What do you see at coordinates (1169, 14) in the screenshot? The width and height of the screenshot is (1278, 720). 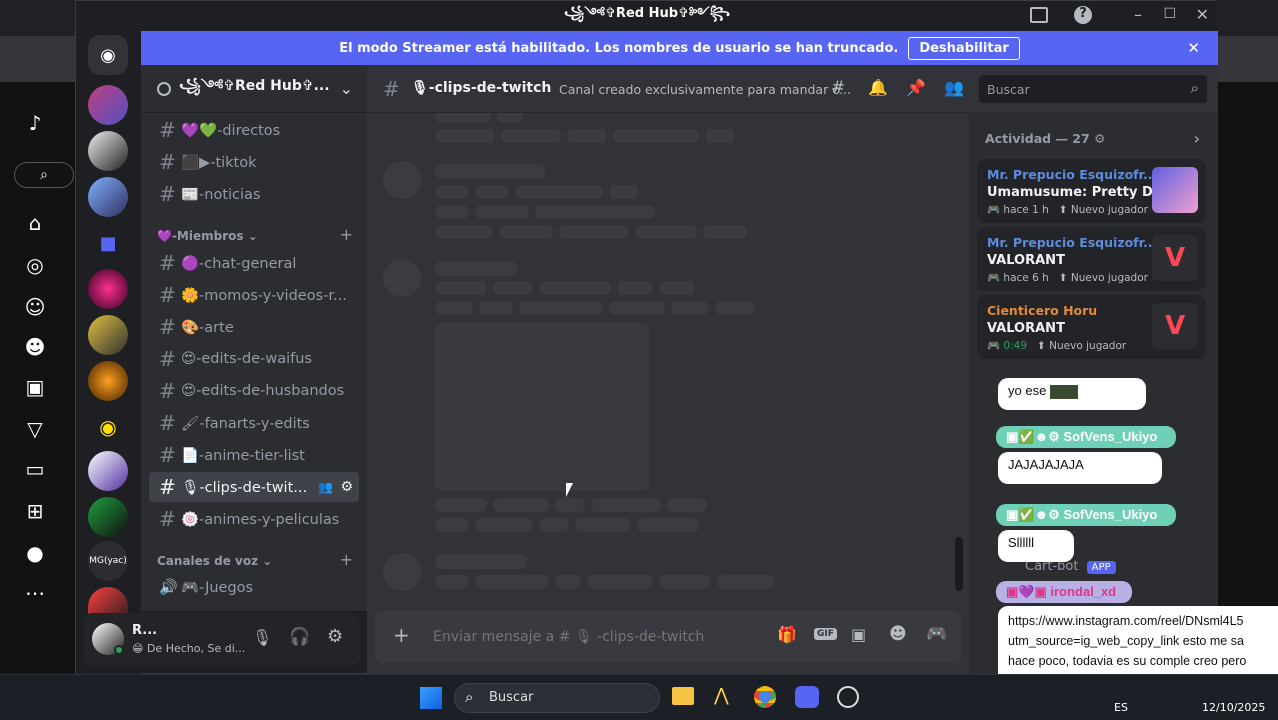 I see `maximize-icon: ☐` at bounding box center [1169, 14].